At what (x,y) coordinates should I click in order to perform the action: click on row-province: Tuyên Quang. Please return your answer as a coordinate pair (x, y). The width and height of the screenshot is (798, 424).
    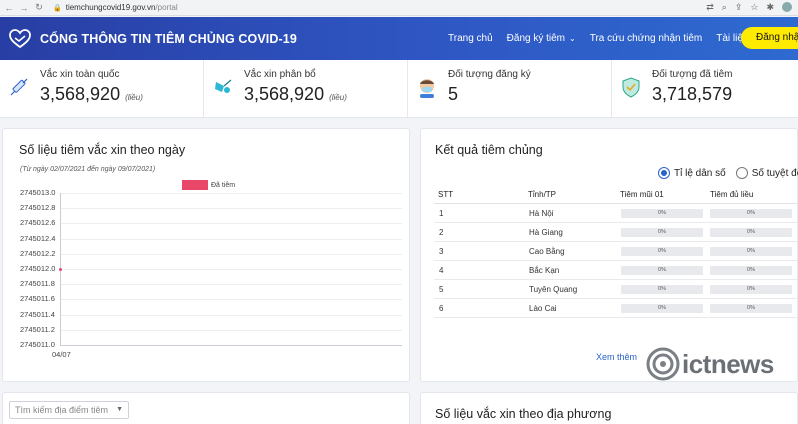
    Looking at the image, I should click on (553, 289).